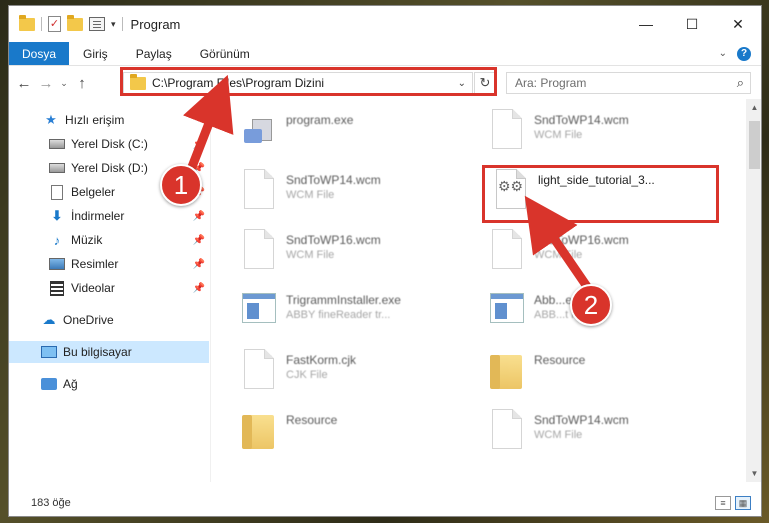 This screenshot has height=523, width=769. I want to click on ribbon-right-controls: ⌄ ?, so click(740, 53).